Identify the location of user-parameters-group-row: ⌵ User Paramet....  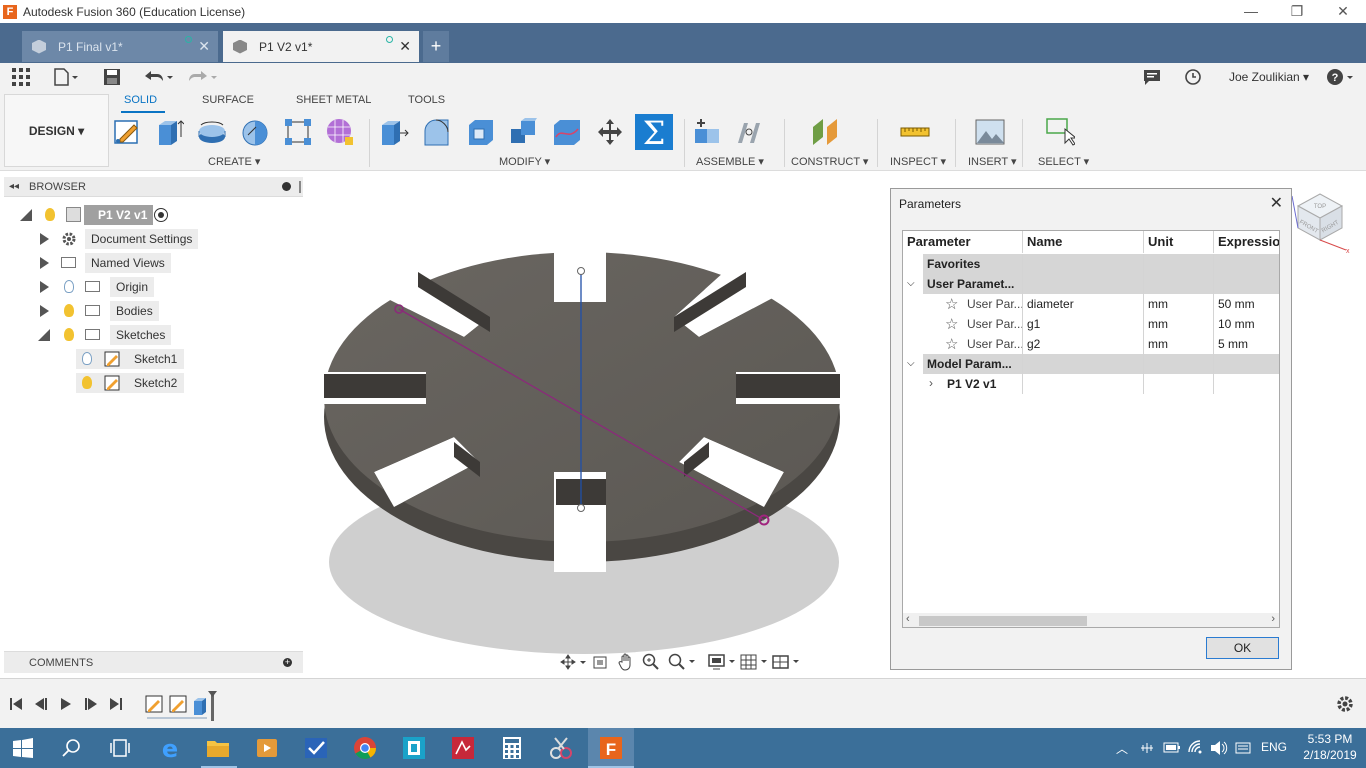
(1091, 284).